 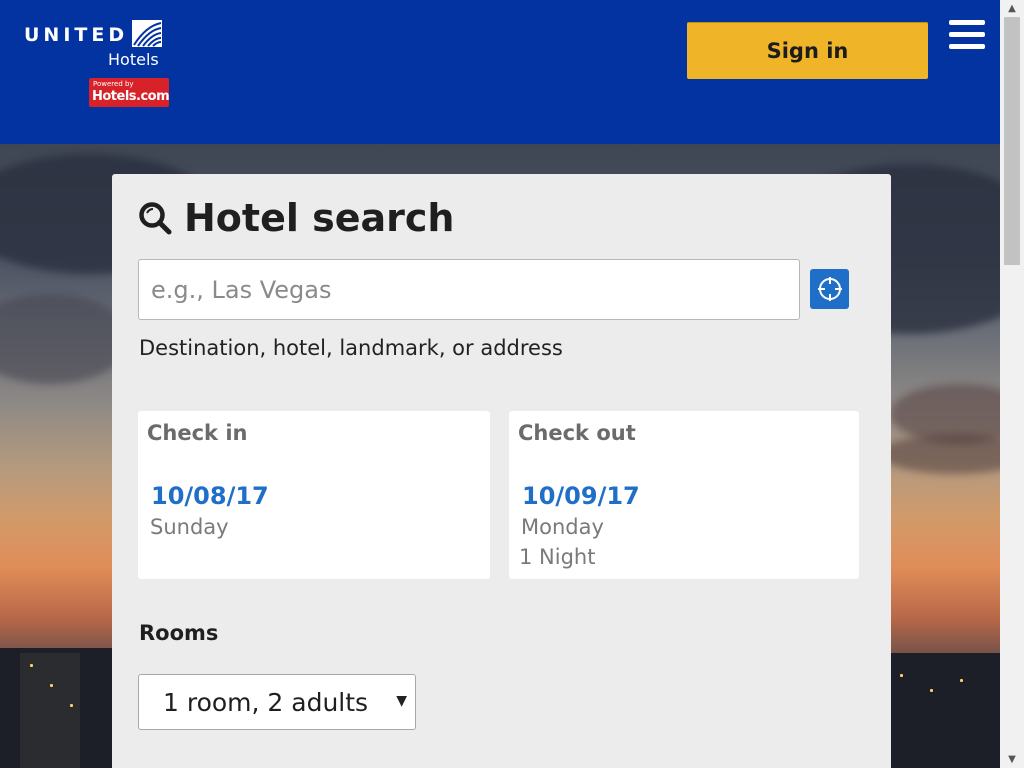 I want to click on nights-count: 1 Night, so click(x=557, y=557).